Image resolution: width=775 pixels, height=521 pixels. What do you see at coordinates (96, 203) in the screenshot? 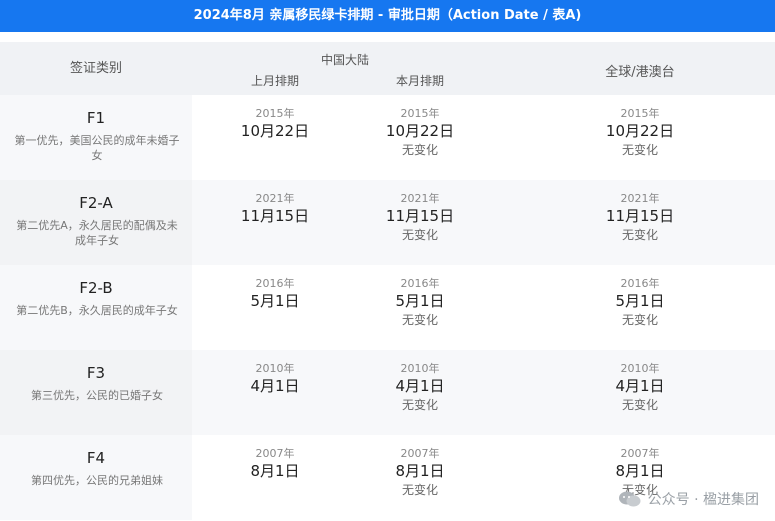
I see `visa-code: F2-A` at bounding box center [96, 203].